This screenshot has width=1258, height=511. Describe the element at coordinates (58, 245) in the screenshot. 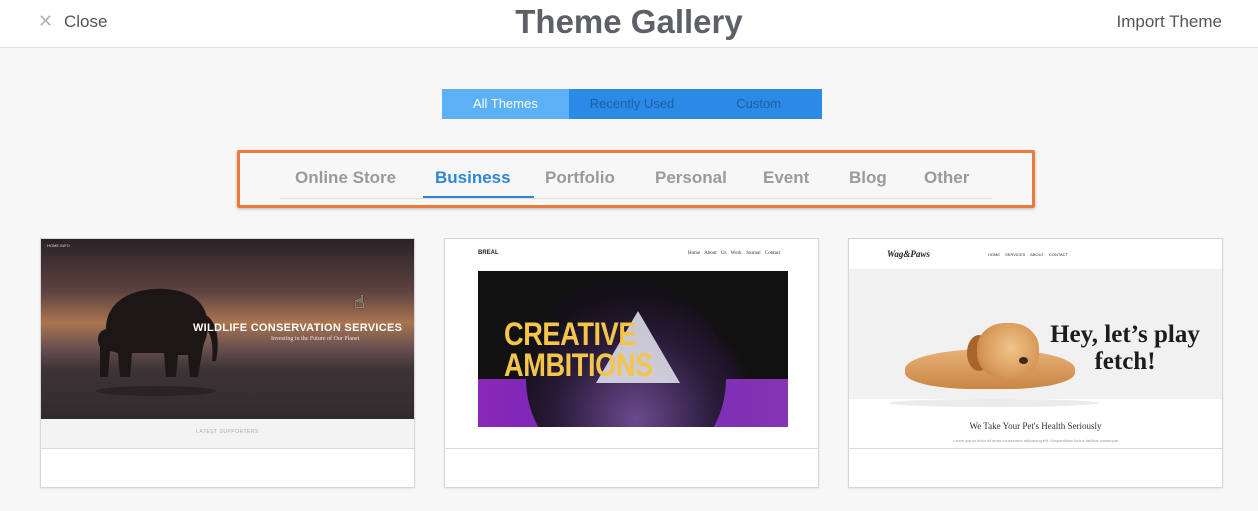

I see `thumb-nav: HOME INFO` at that location.